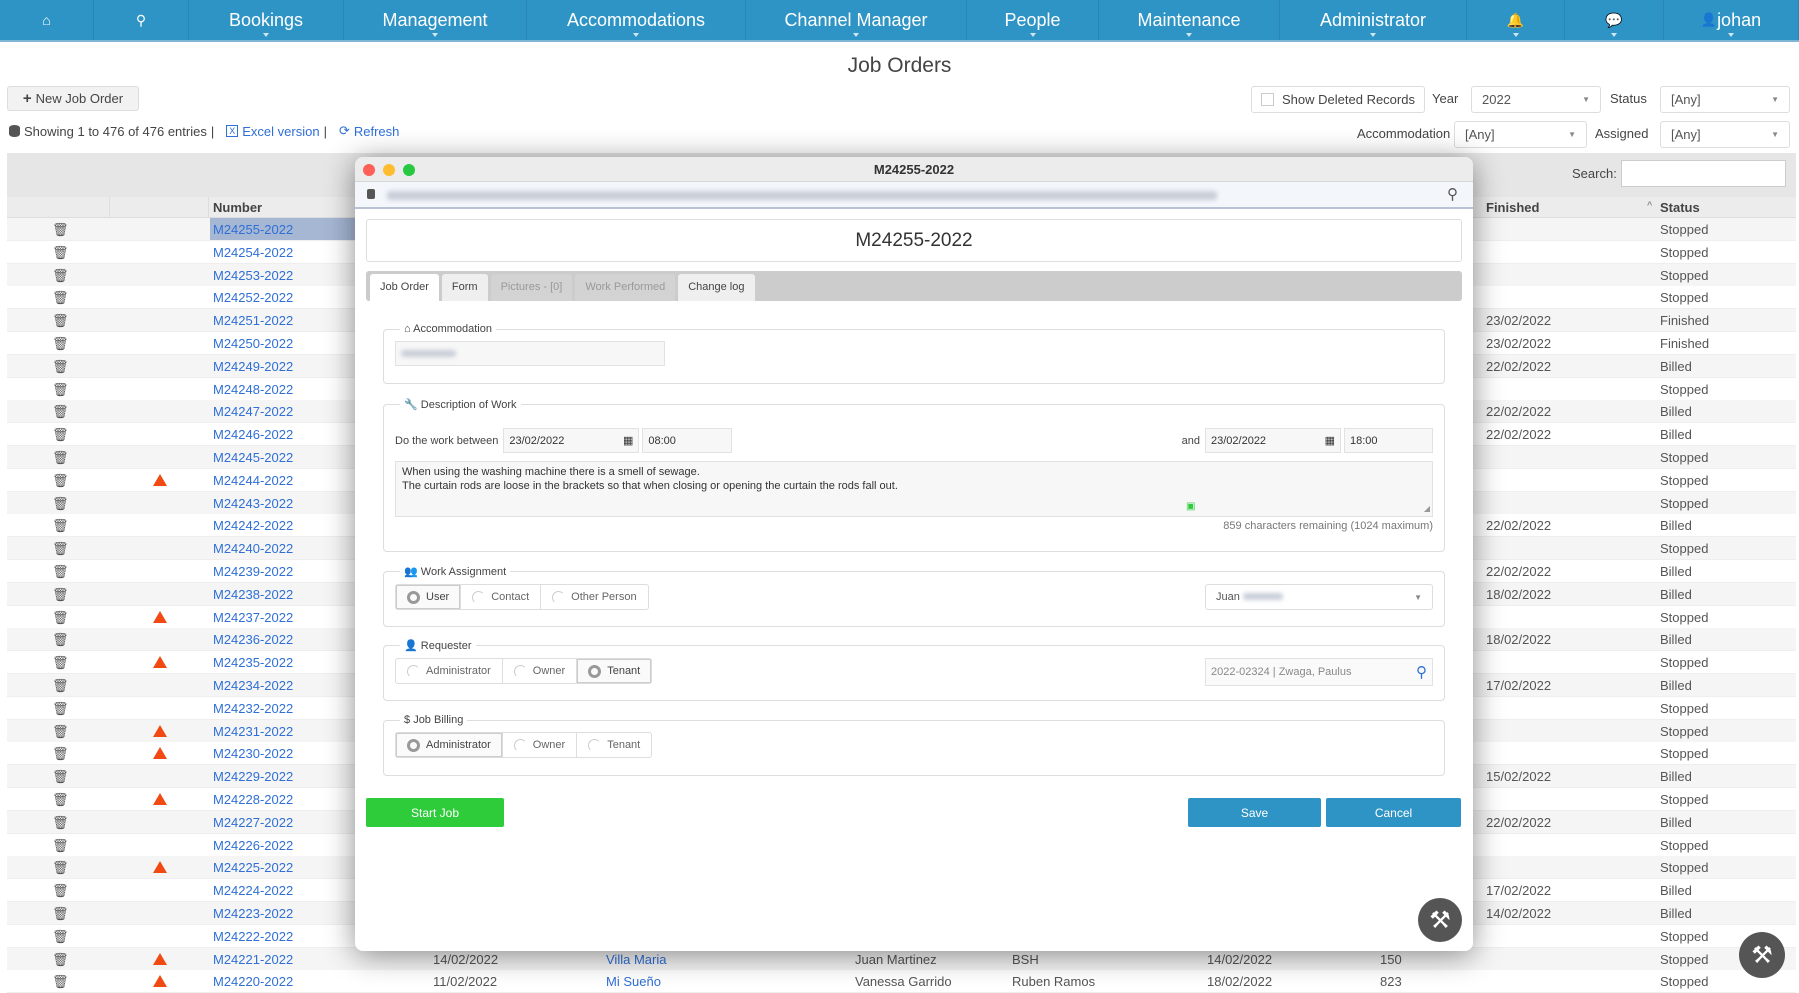 This screenshot has height=993, width=1799. What do you see at coordinates (280, 131) in the screenshot?
I see `excel-link: Excel version` at bounding box center [280, 131].